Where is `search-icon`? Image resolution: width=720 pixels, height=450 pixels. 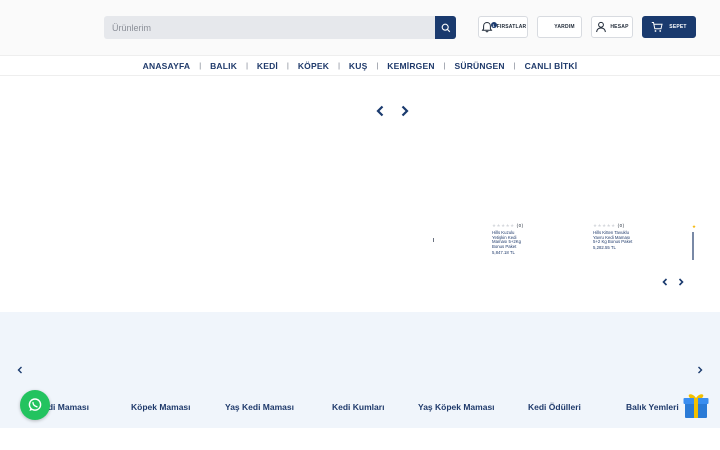
search-icon is located at coordinates (445, 27).